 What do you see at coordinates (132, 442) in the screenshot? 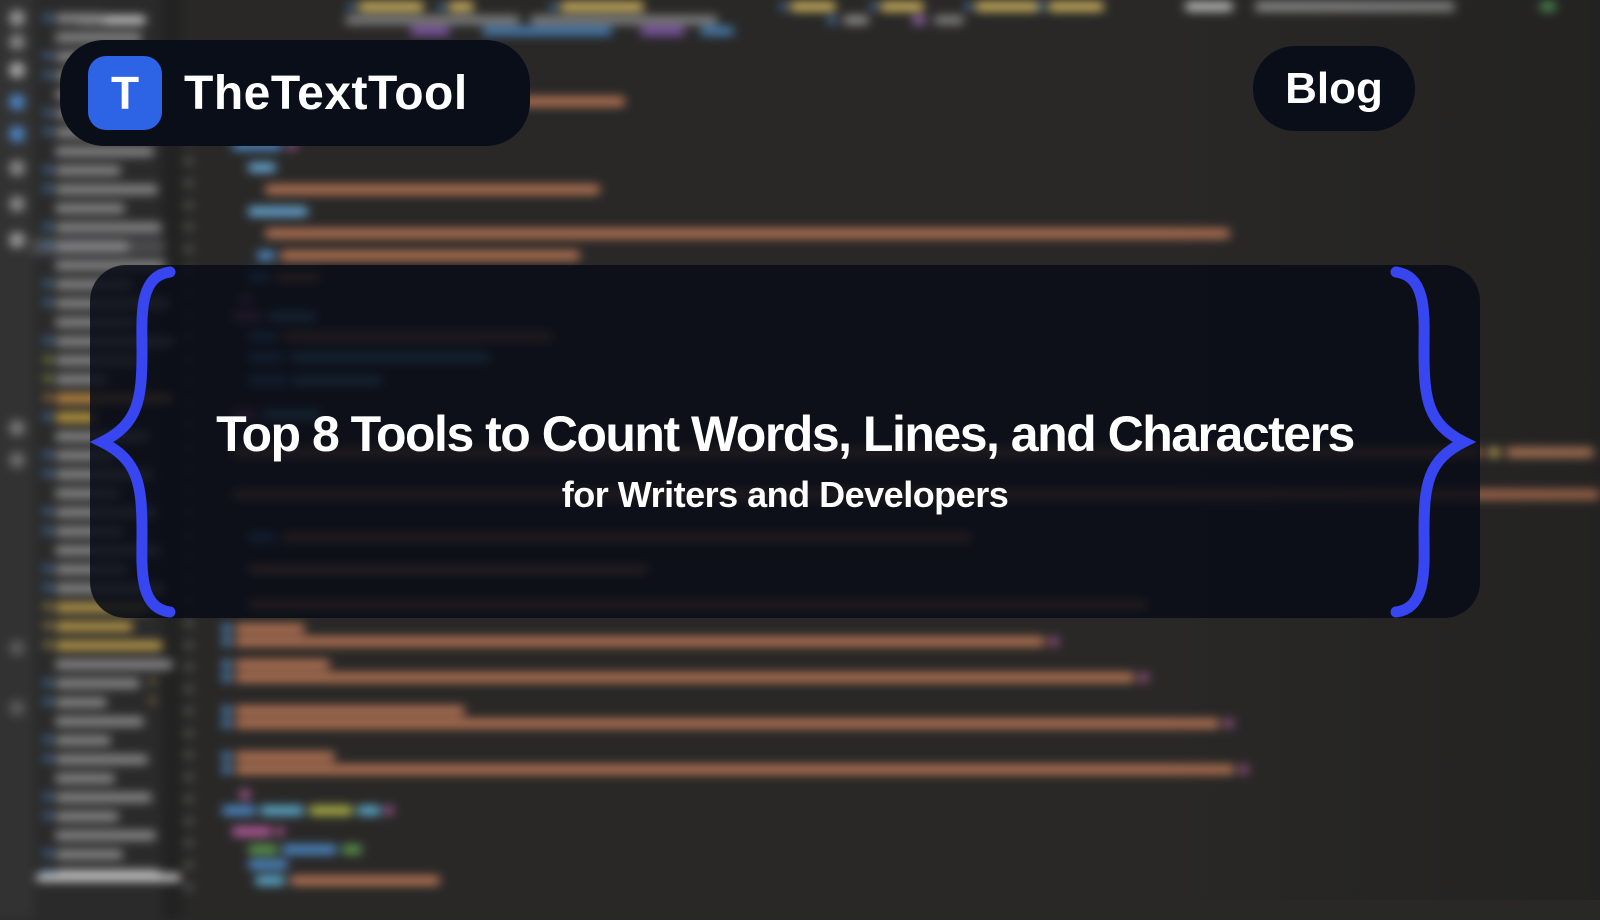
I see `left-brace-icon` at bounding box center [132, 442].